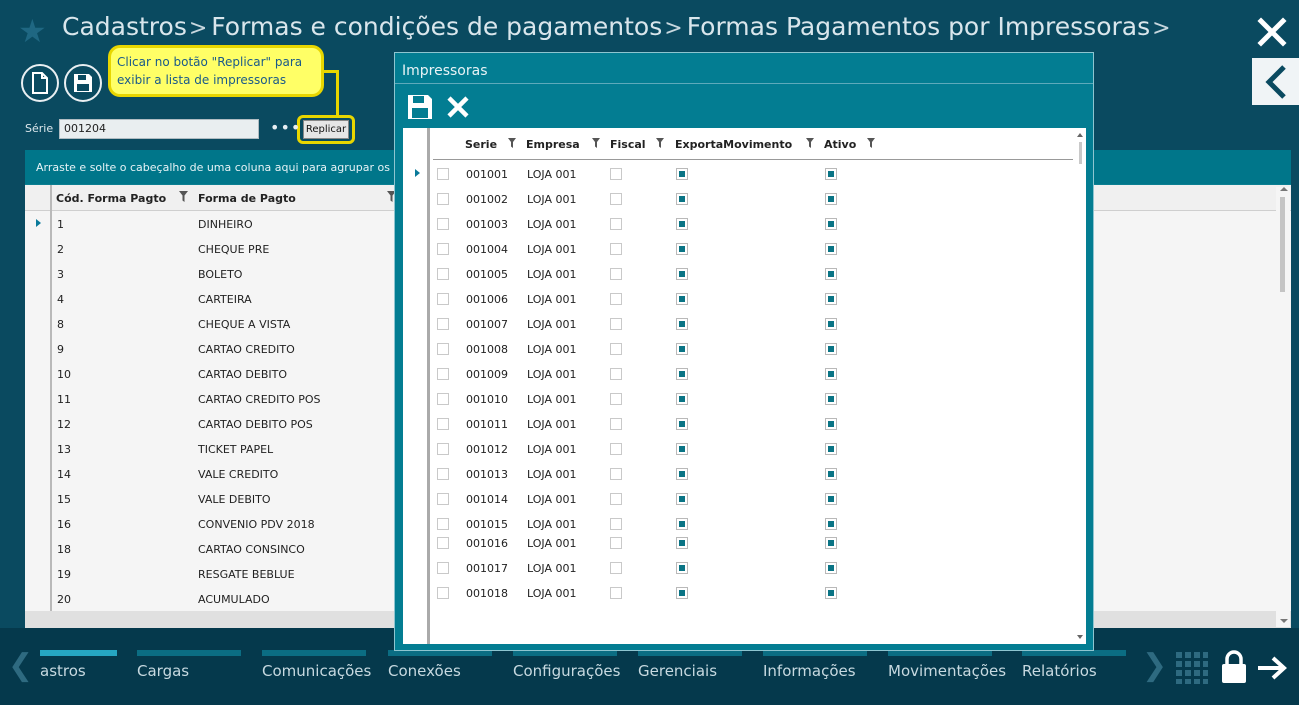  Describe the element at coordinates (738, 398) in the screenshot. I see `table-row: 001010 LOJA 001` at that location.